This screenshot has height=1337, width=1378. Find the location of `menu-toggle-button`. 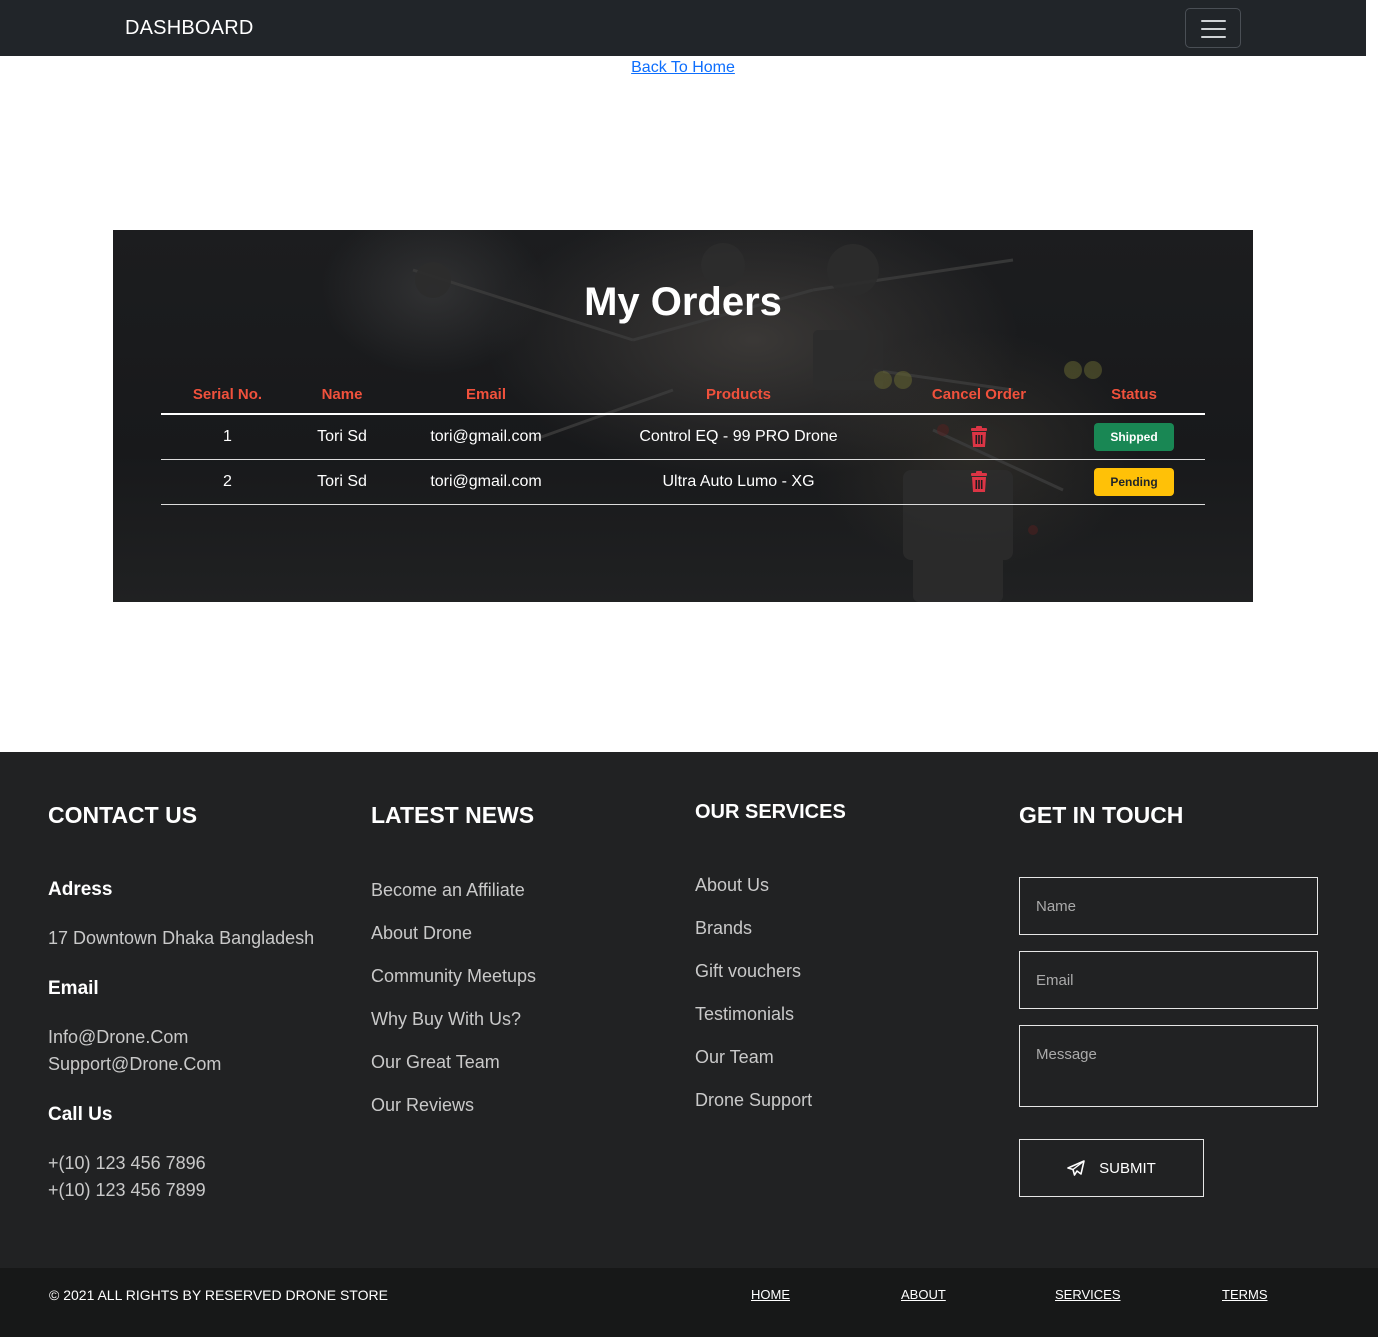

menu-toggle-button is located at coordinates (1213, 28).